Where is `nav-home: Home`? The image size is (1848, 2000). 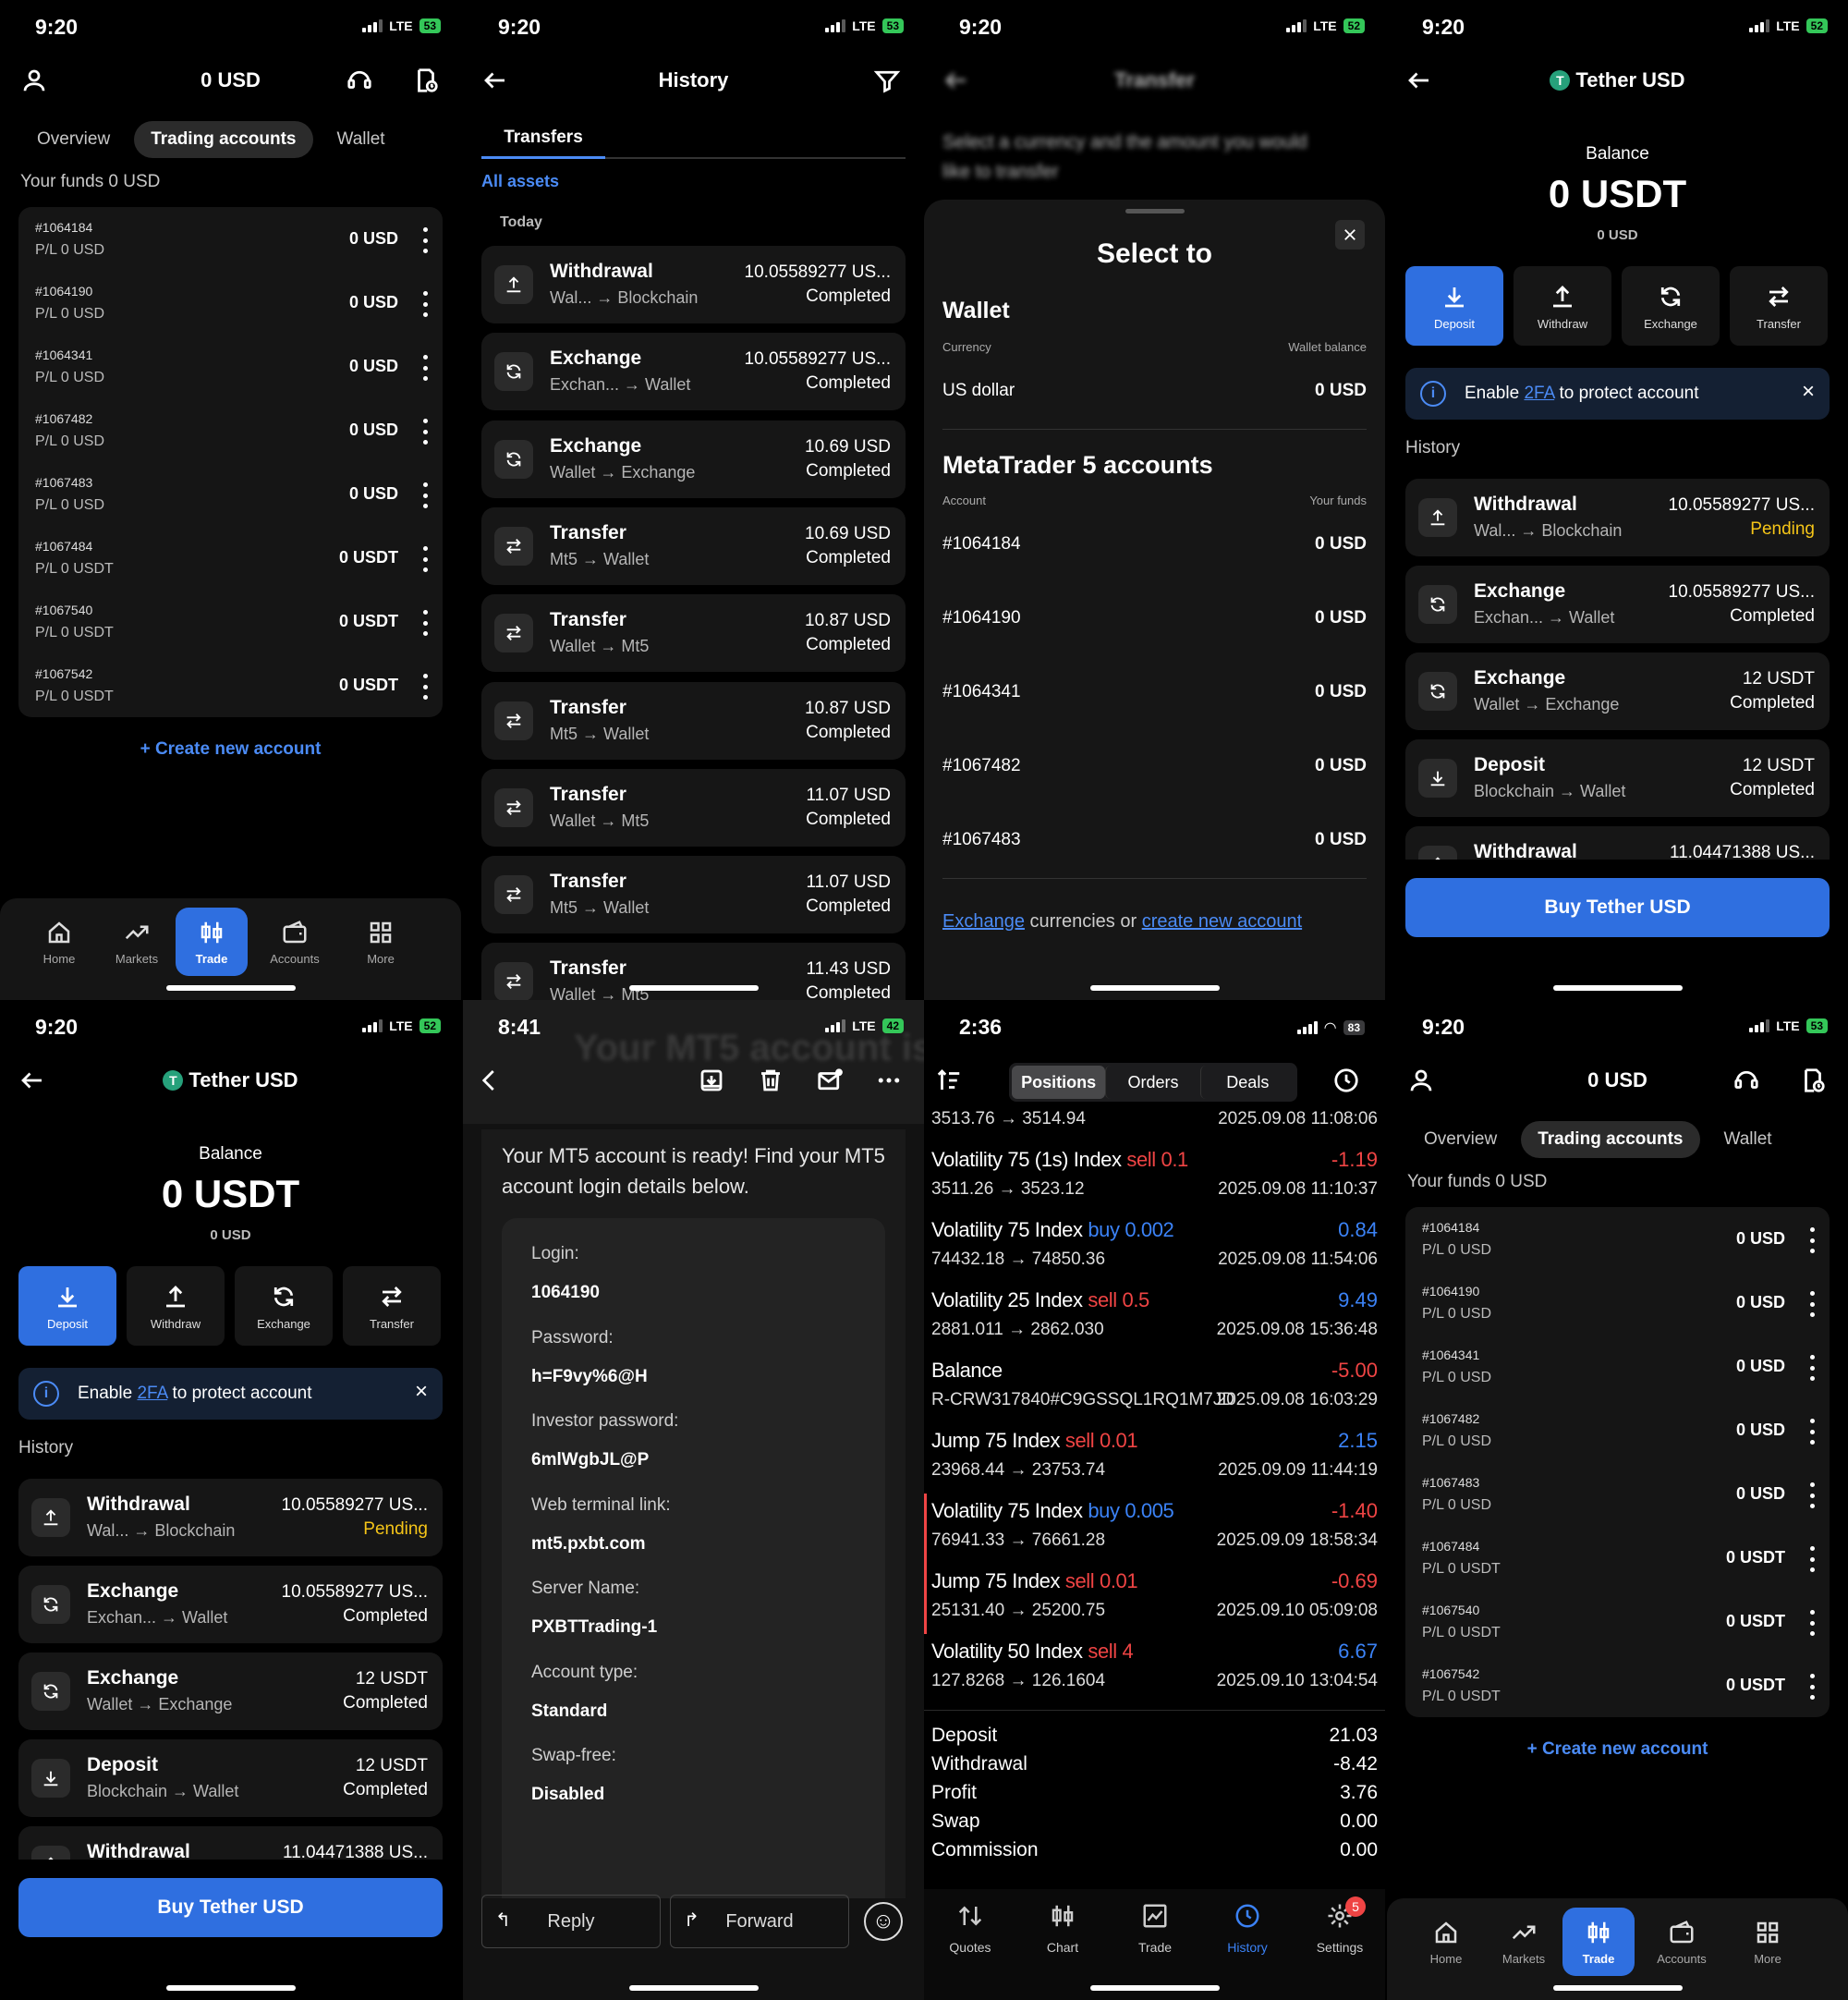 nav-home: Home is located at coordinates (1446, 1942).